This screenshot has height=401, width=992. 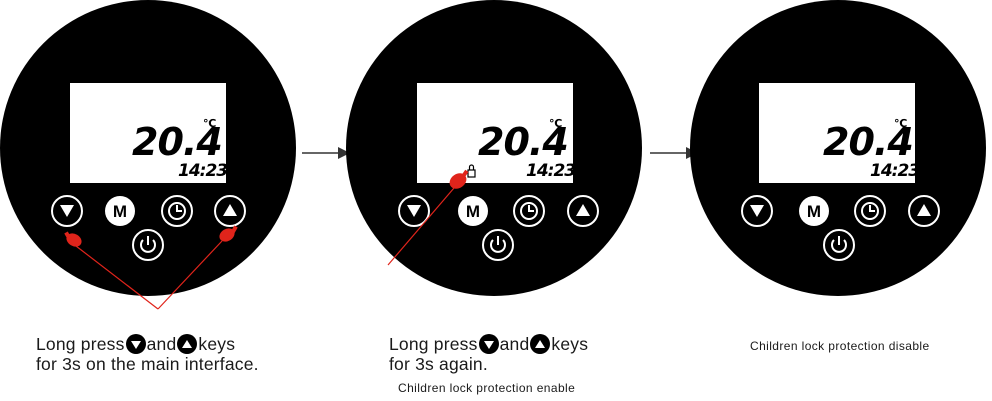 I want to click on caption-step-1-line2: for 3s on the main interface., so click(x=147, y=364).